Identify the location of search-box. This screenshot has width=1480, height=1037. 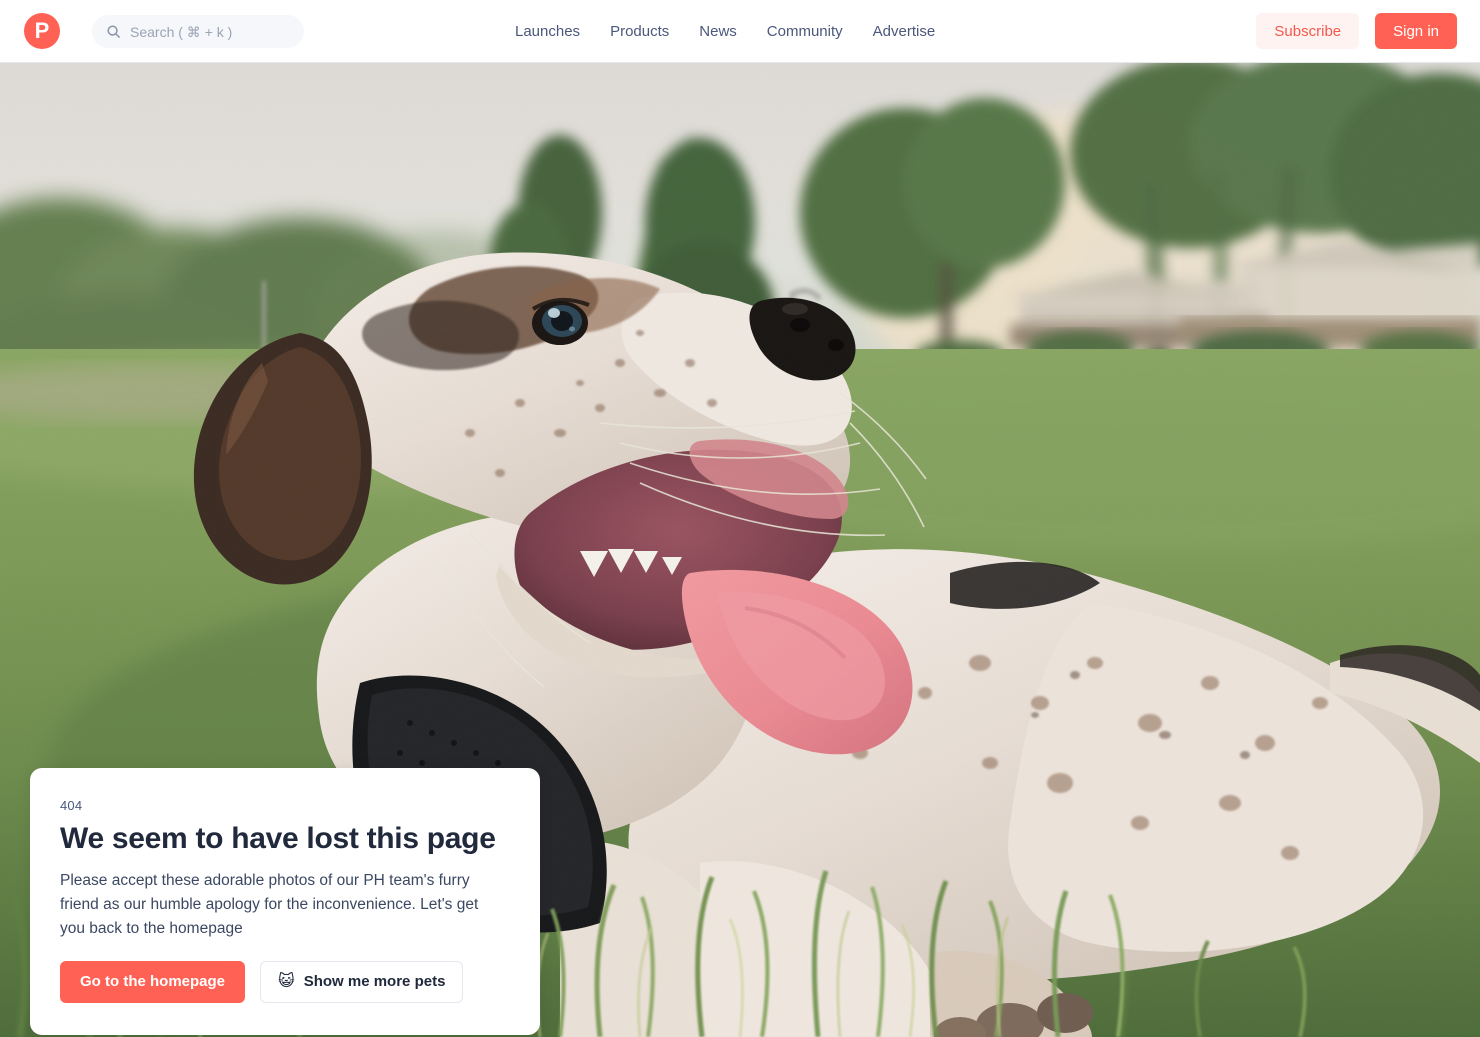
(198, 31).